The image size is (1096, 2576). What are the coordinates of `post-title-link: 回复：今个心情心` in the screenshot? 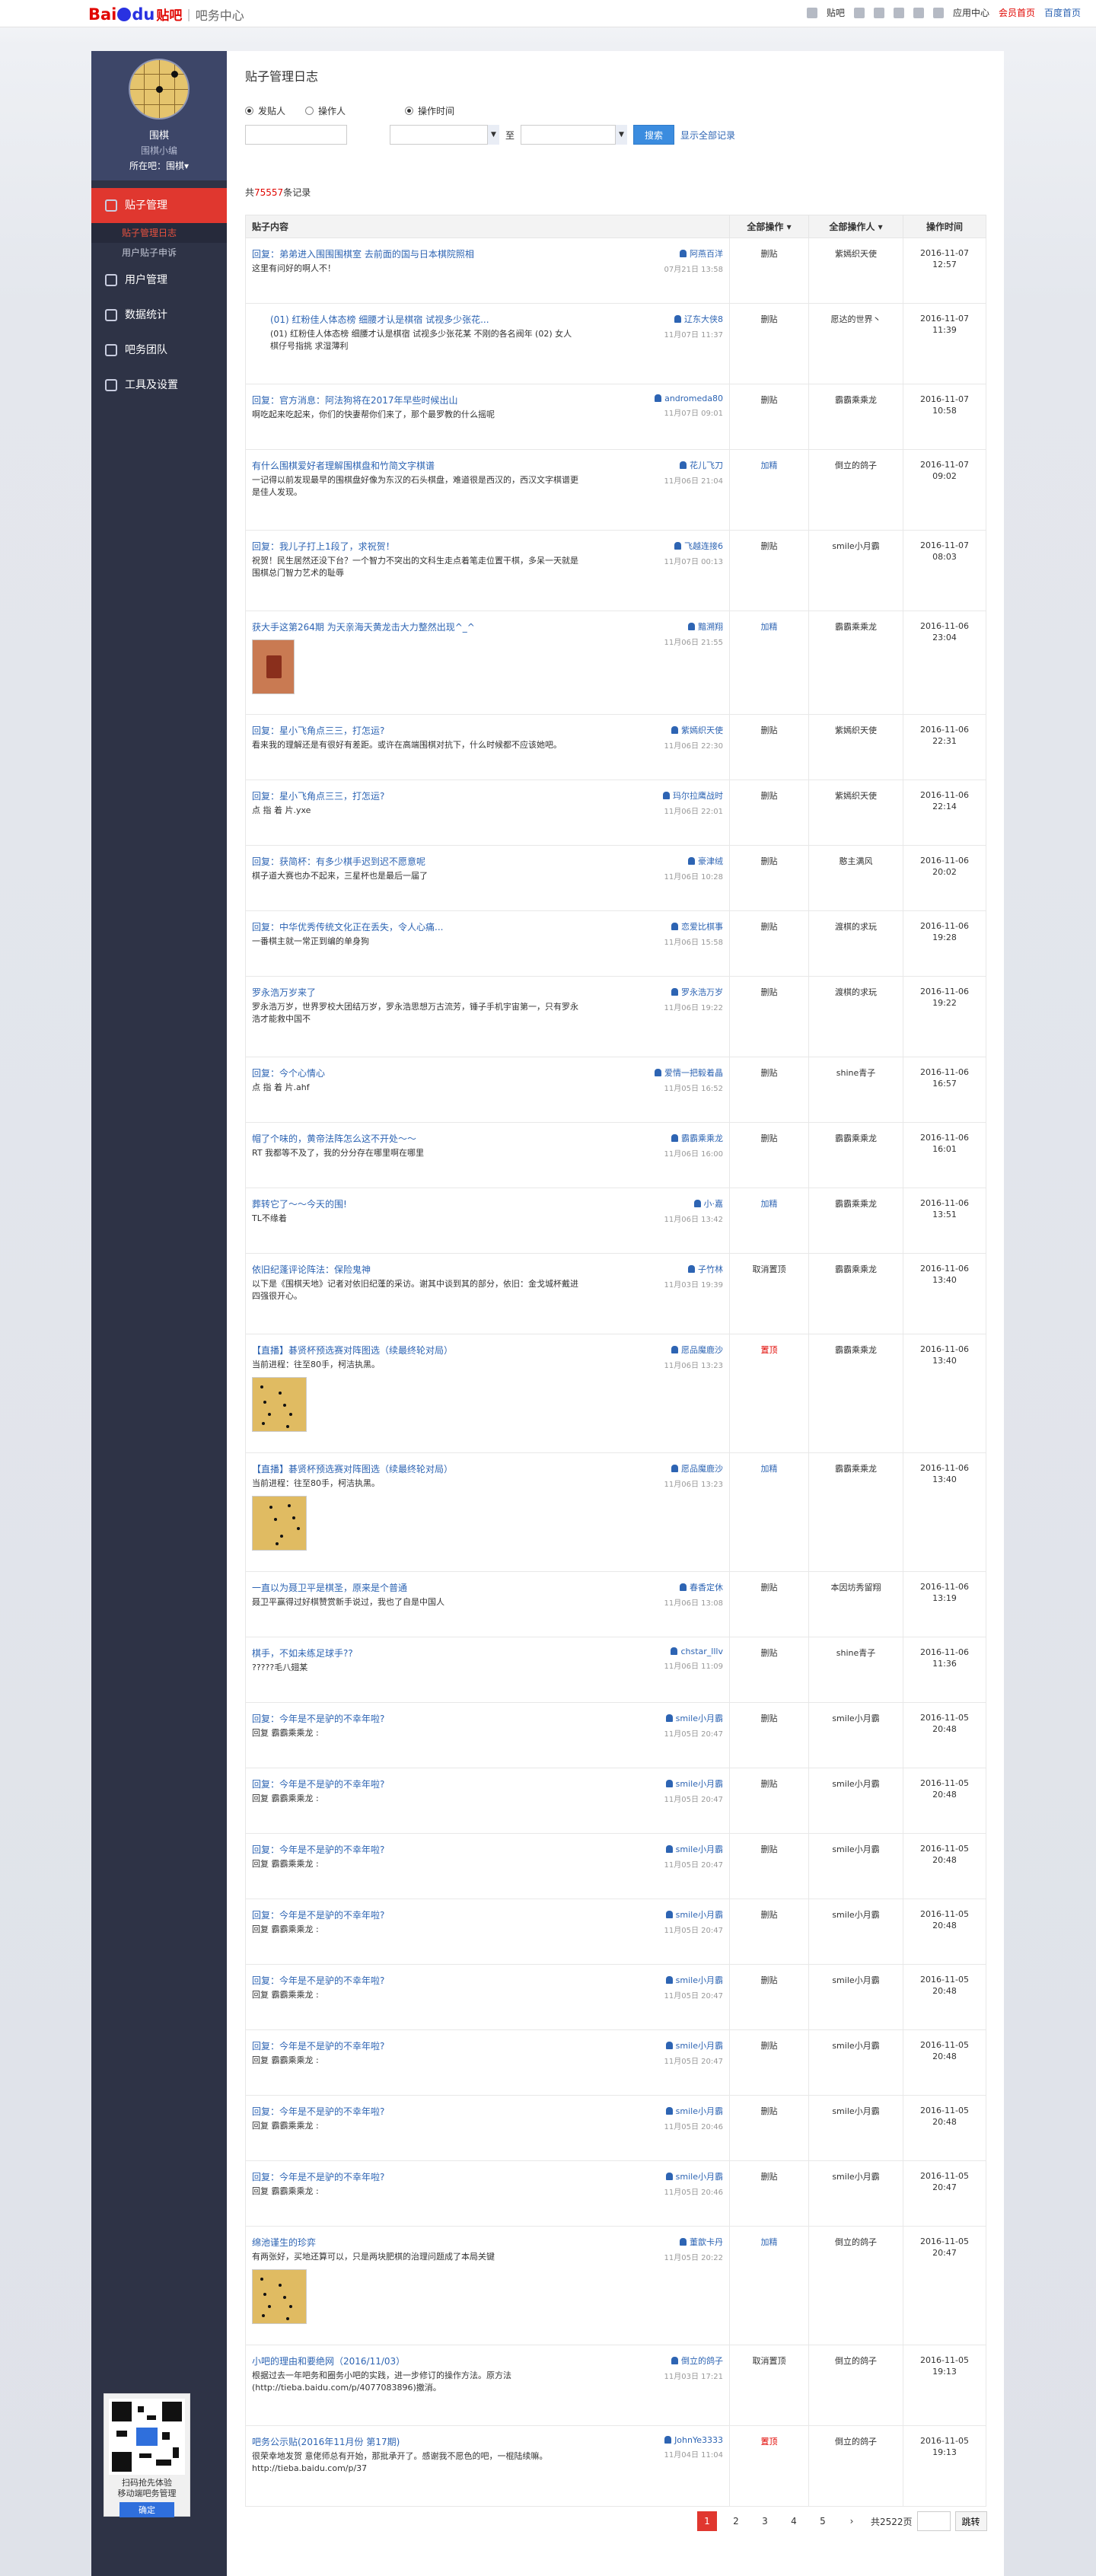 It's located at (377, 1072).